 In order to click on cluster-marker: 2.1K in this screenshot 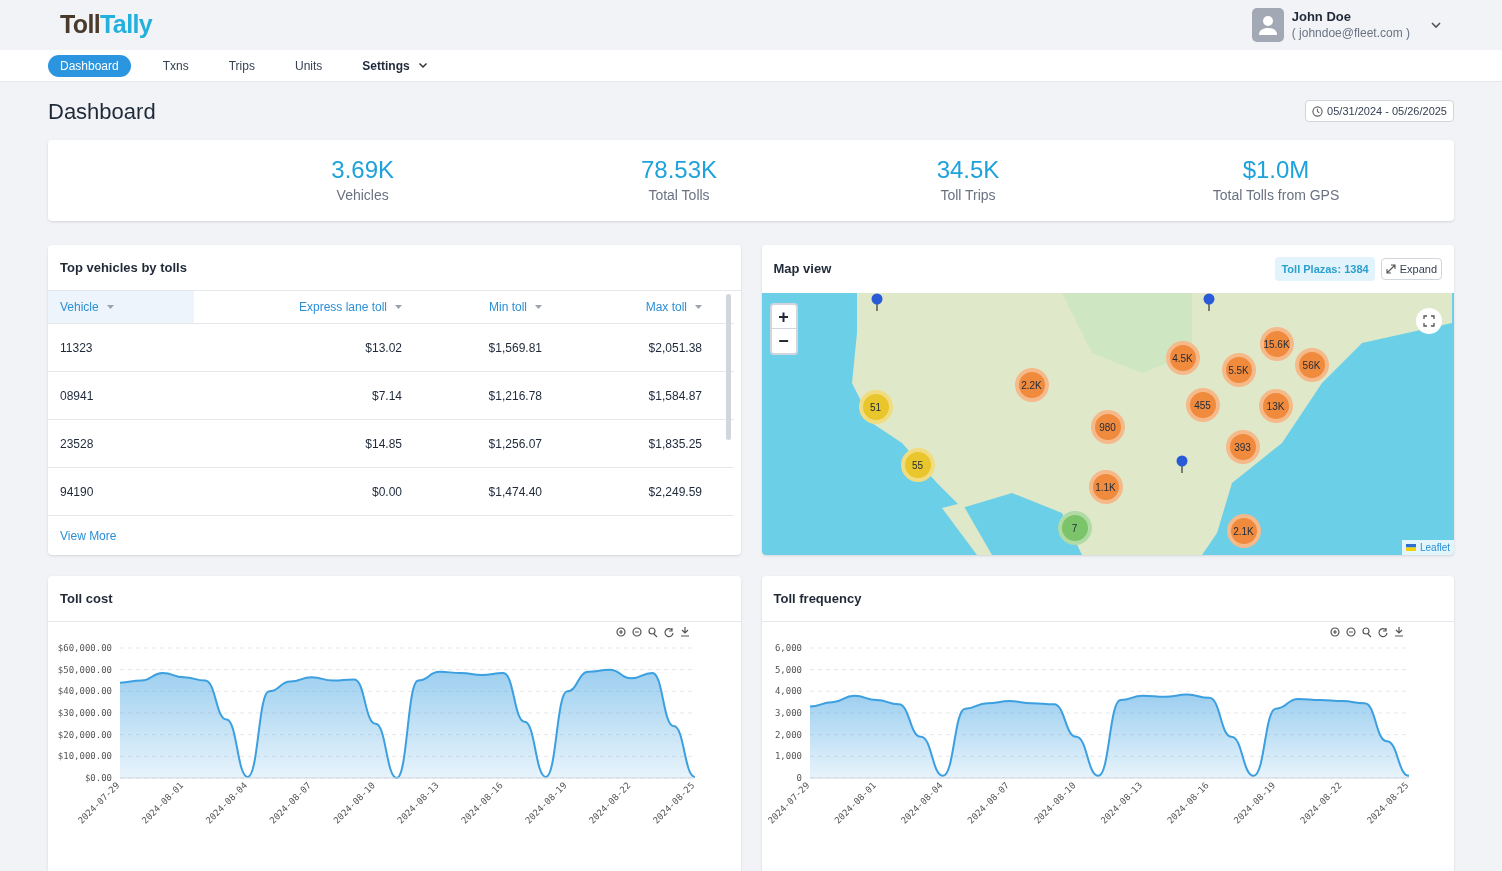, I will do `click(1243, 531)`.